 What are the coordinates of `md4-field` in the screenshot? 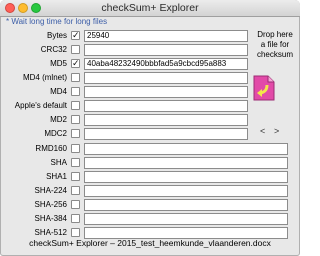 It's located at (166, 92).